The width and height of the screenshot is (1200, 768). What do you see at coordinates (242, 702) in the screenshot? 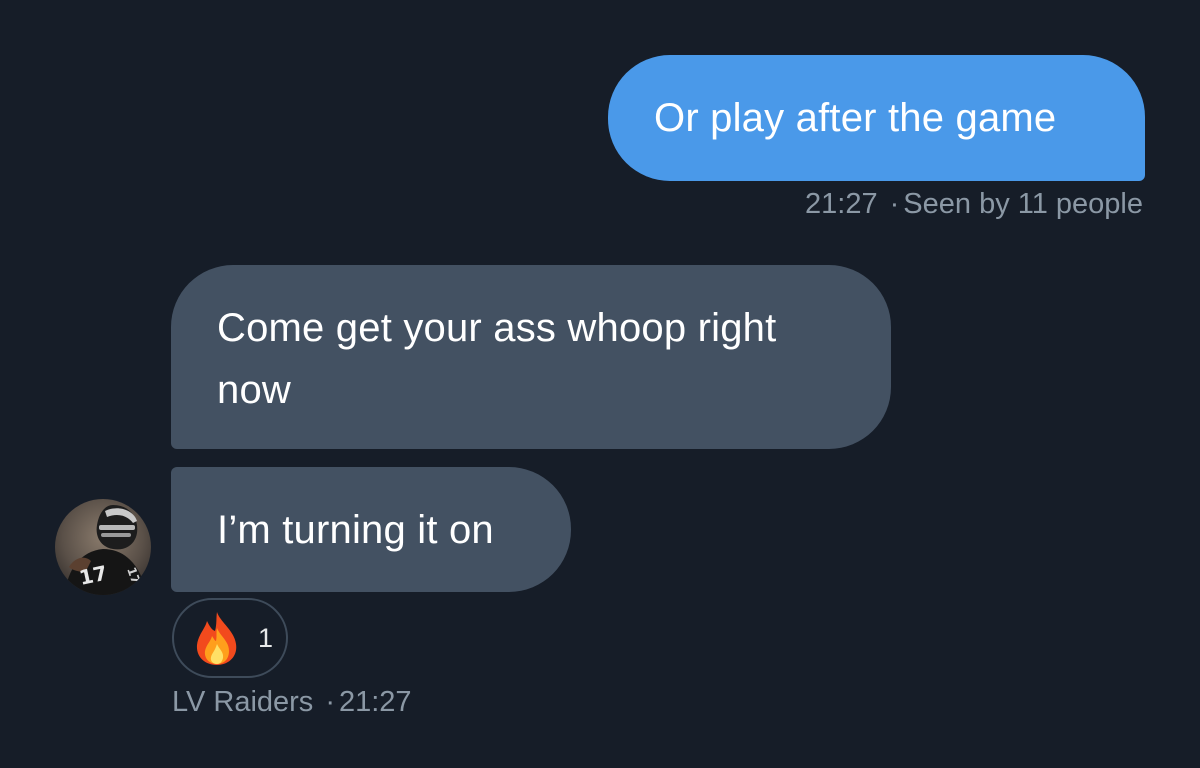
I see `sender-name: LV Raiders` at bounding box center [242, 702].